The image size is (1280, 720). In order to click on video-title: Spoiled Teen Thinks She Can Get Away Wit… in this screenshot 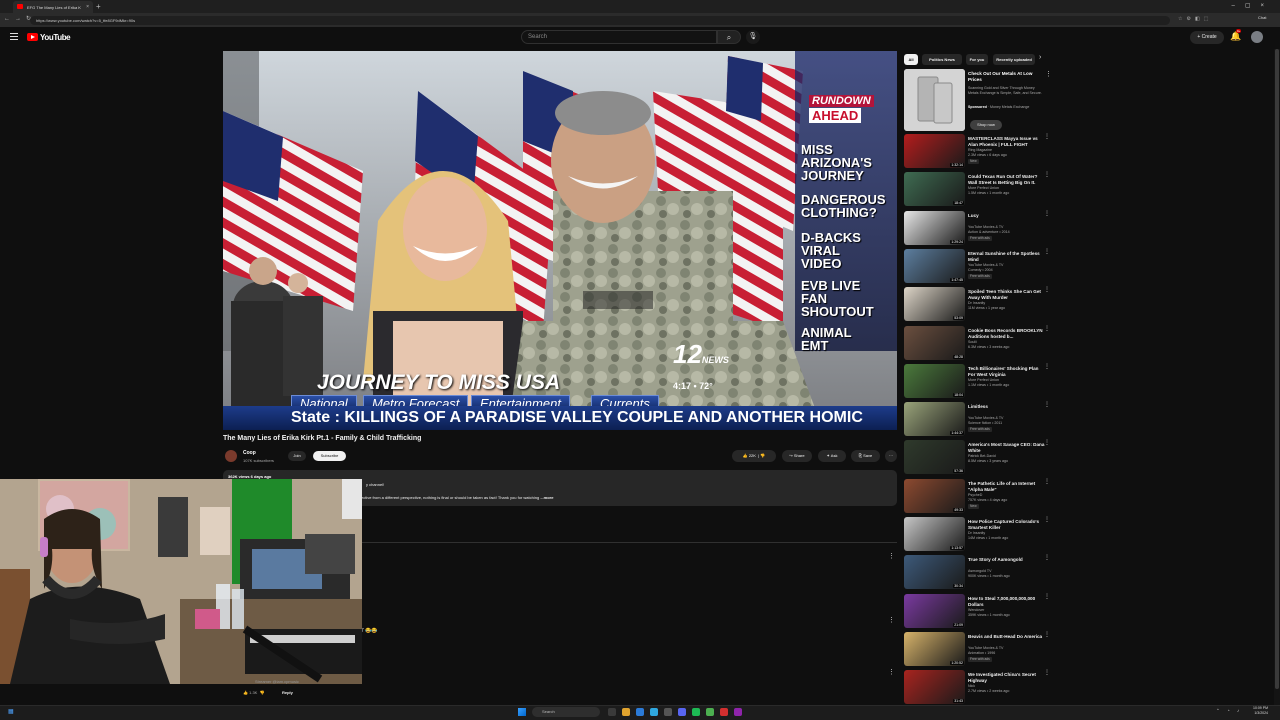, I will do `click(1007, 295)`.